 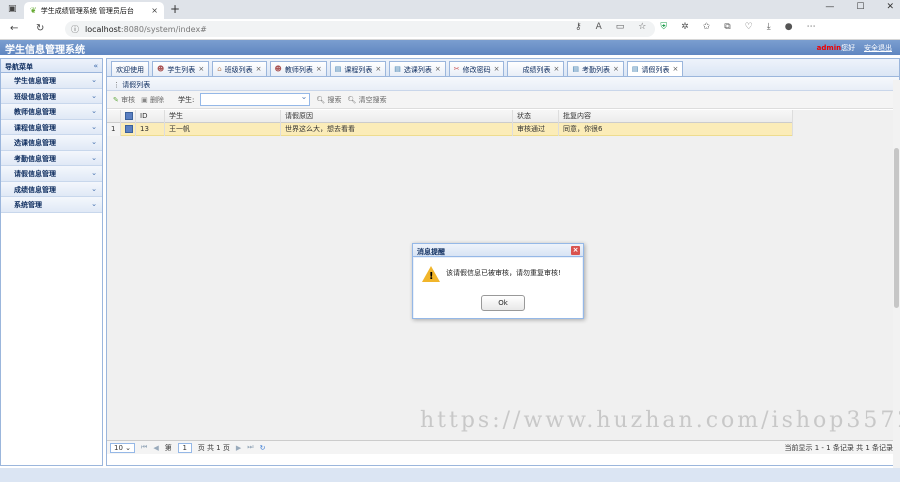 What do you see at coordinates (328, 100) in the screenshot?
I see `search-button: 🔍︎ 搜索` at bounding box center [328, 100].